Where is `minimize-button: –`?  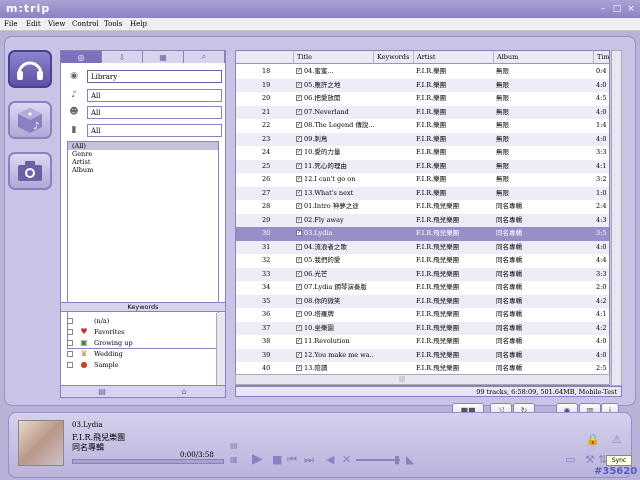
minimize-button: – is located at coordinates (603, 9).